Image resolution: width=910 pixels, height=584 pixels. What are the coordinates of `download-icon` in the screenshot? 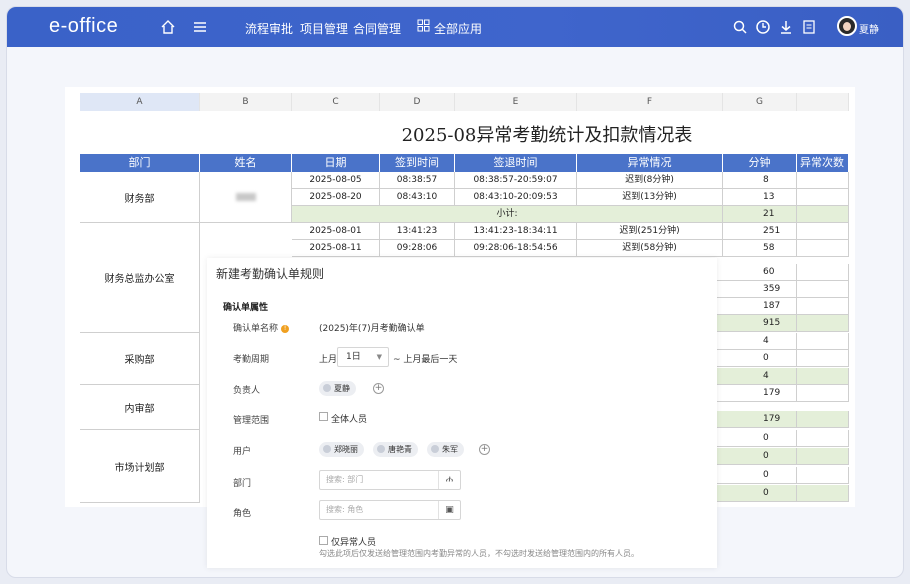 It's located at (786, 27).